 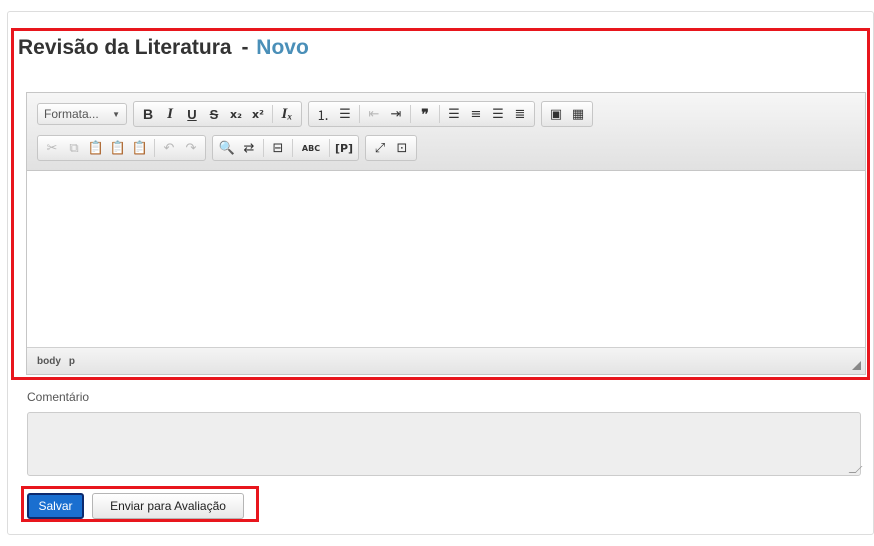 What do you see at coordinates (374, 114) in the screenshot?
I see `outdent-icon: ⇤` at bounding box center [374, 114].